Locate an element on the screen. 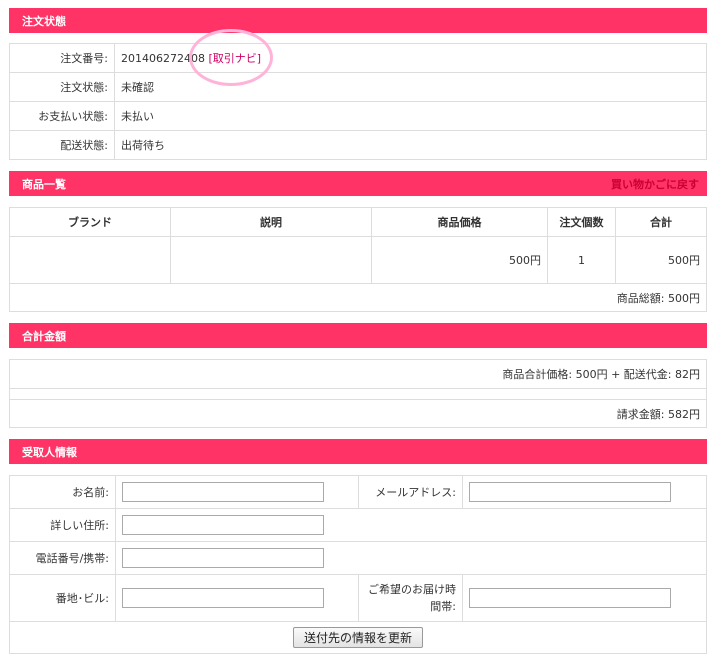 This screenshot has width=717, height=664. payment-state-value: 未払い is located at coordinates (410, 116).